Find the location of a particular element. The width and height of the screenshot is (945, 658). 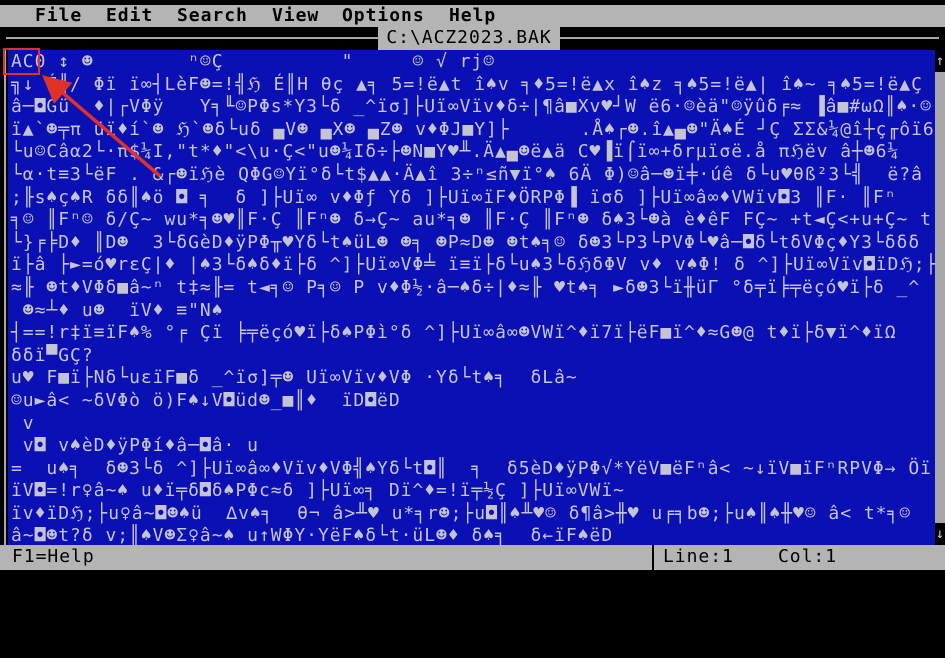

annotation-arrow is located at coordinates (102, 126).